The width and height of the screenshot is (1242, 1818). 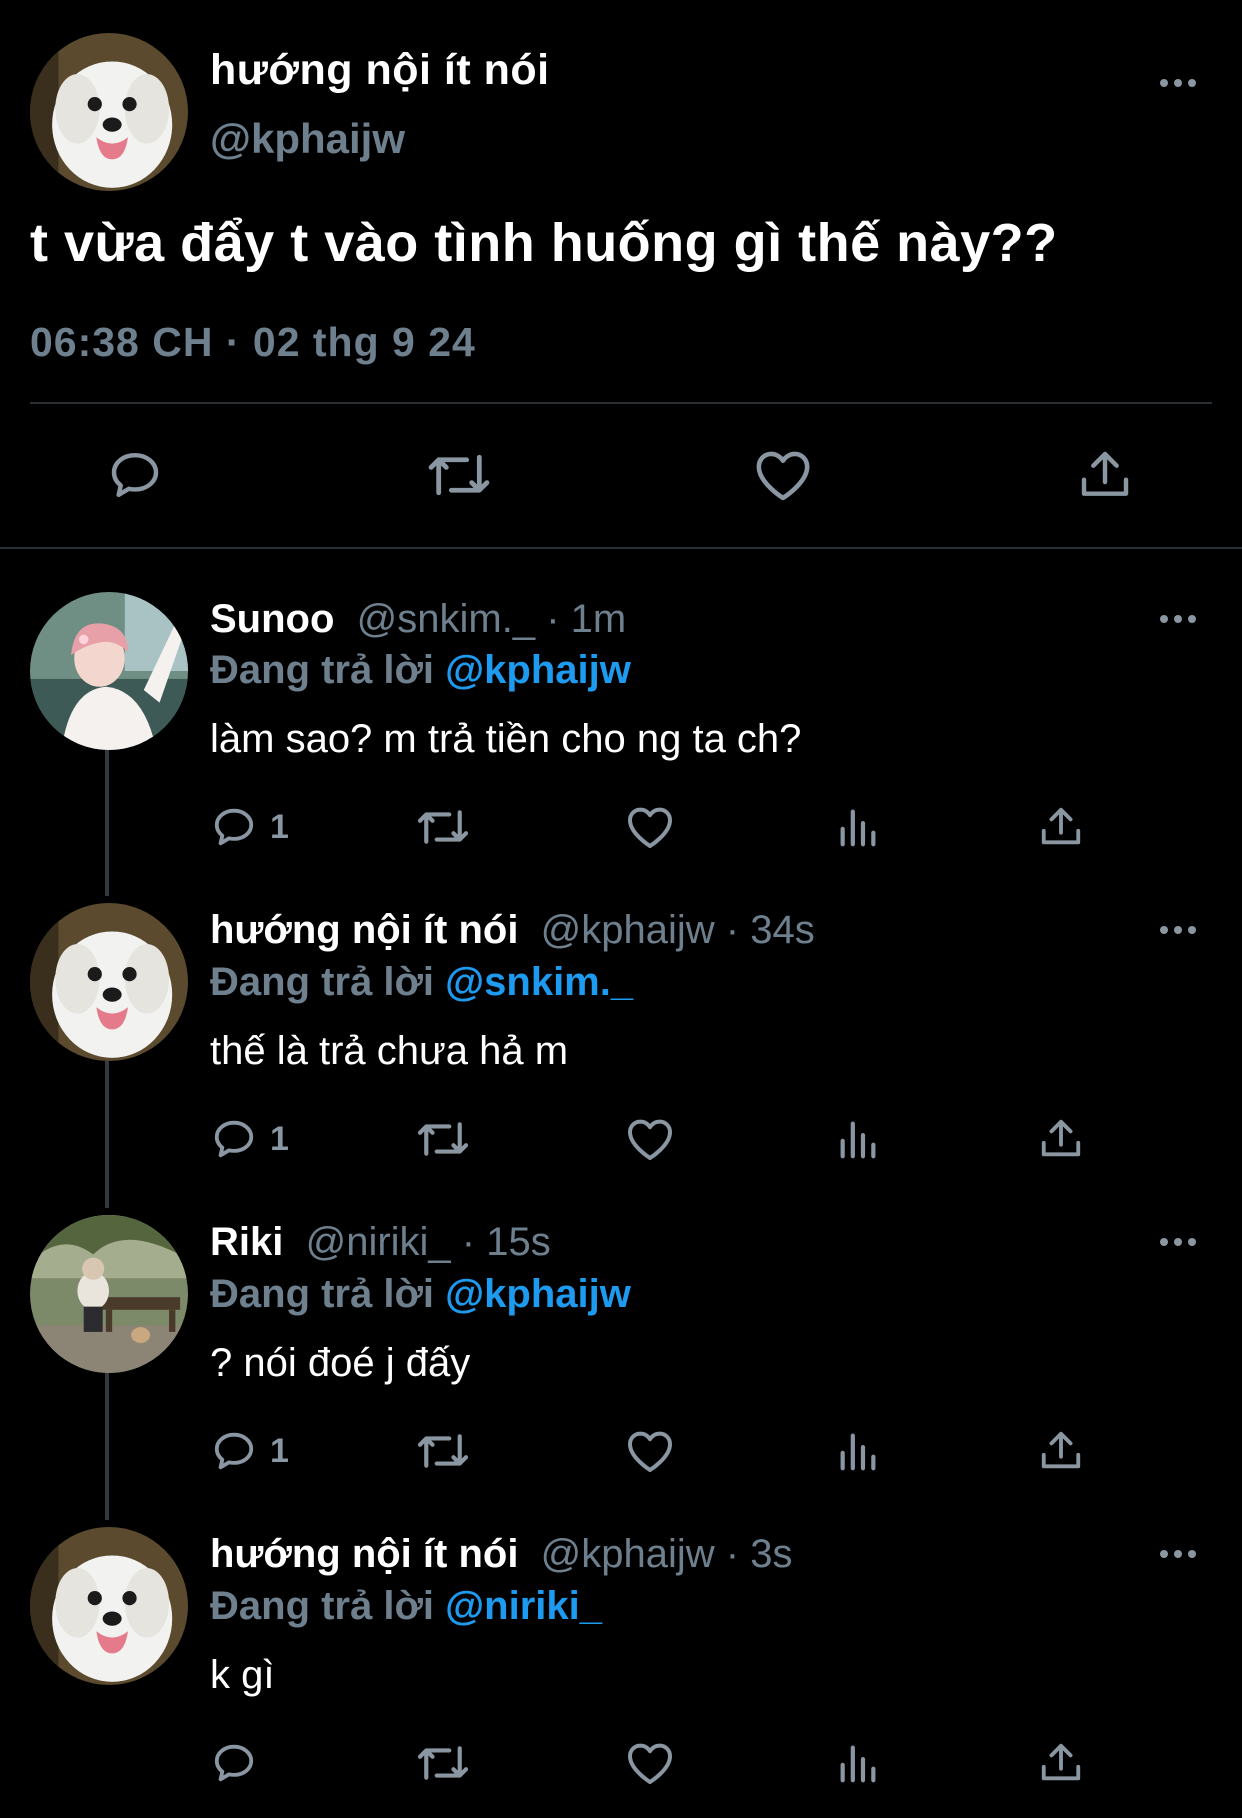 What do you see at coordinates (678, 930) in the screenshot?
I see `reply-handle-time: @kphaijw · 34s` at bounding box center [678, 930].